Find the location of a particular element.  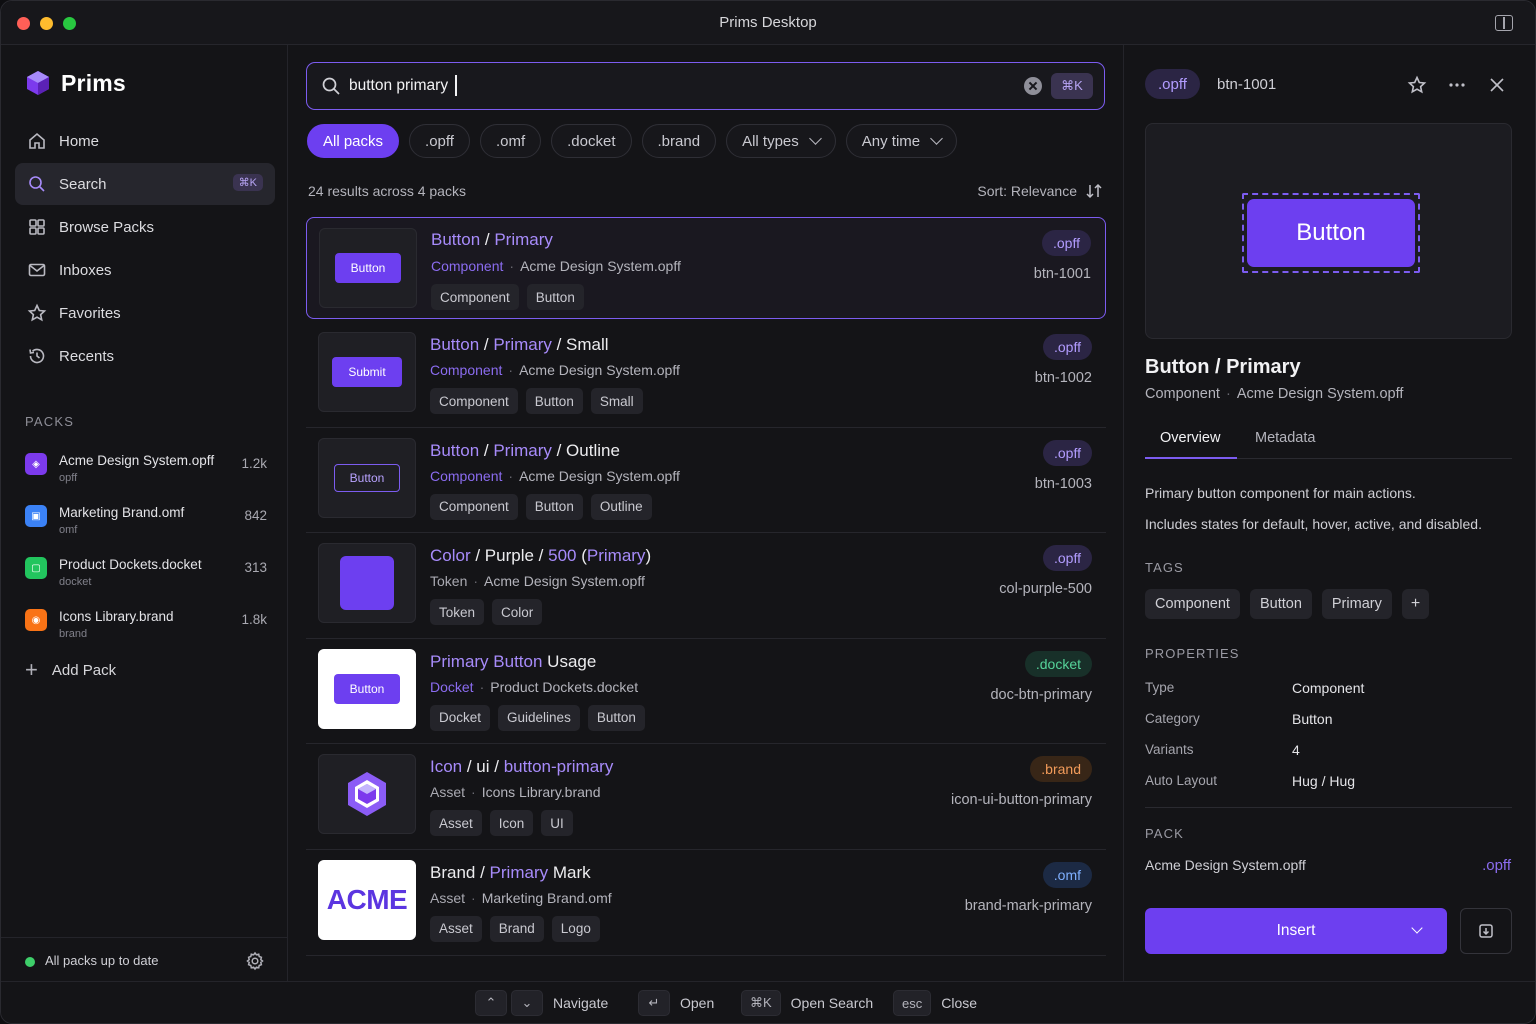

type-filter-select: All types is located at coordinates (781, 141).